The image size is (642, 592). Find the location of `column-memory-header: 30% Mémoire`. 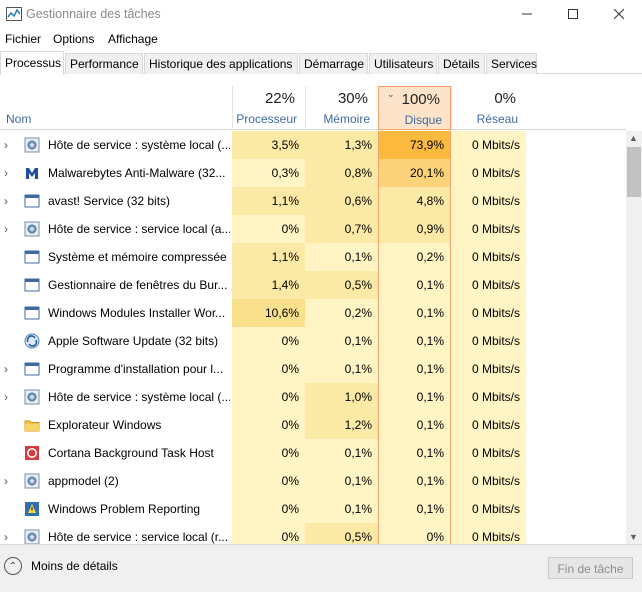

column-memory-header: 30% Mémoire is located at coordinates (341, 108).